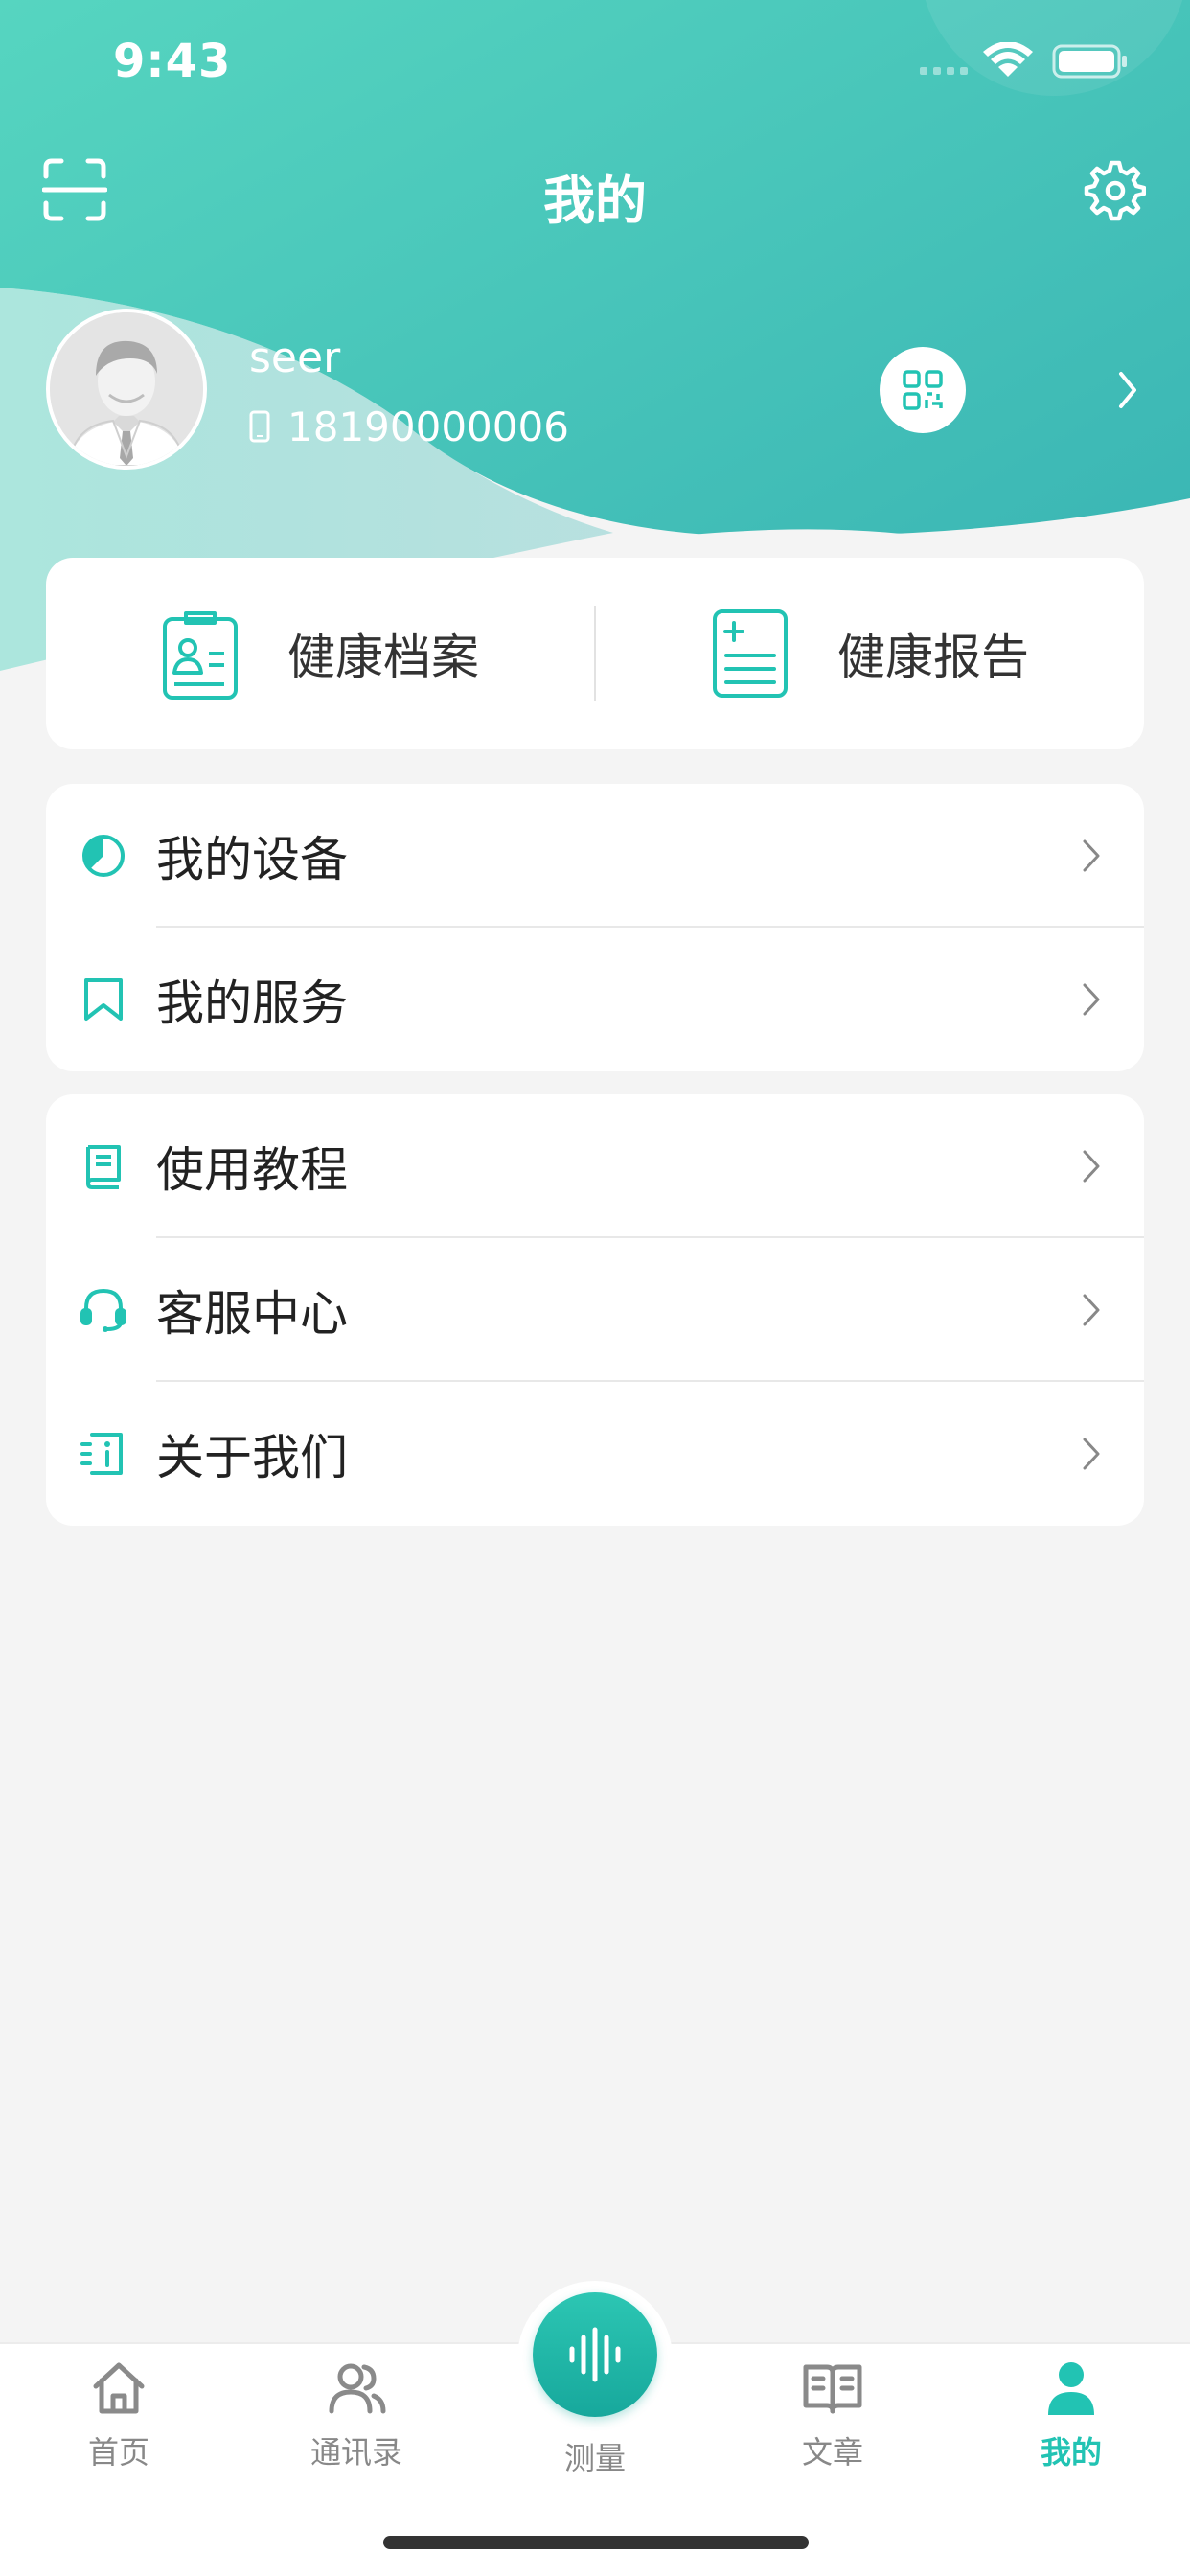 Image resolution: width=1190 pixels, height=2576 pixels. What do you see at coordinates (595, 653) in the screenshot?
I see `quick-actions-card: 健康档案 健康报告` at bounding box center [595, 653].